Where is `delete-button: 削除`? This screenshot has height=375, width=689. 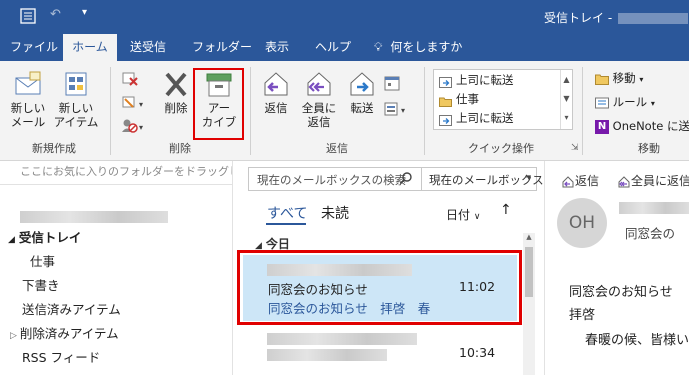 delete-button: 削除 is located at coordinates (176, 92).